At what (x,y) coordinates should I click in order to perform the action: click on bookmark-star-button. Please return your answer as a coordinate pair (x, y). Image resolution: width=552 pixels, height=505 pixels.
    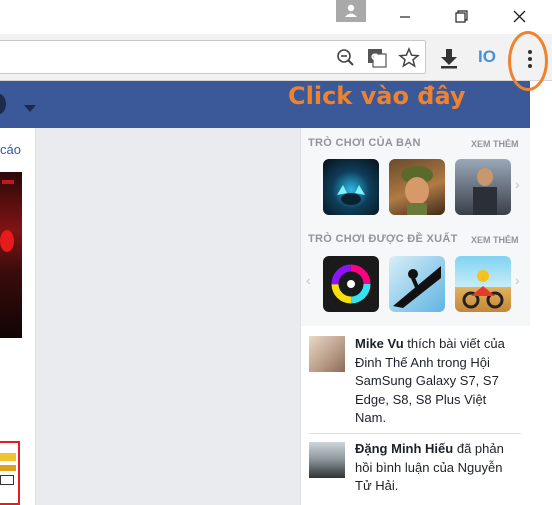
    Looking at the image, I should click on (409, 60).